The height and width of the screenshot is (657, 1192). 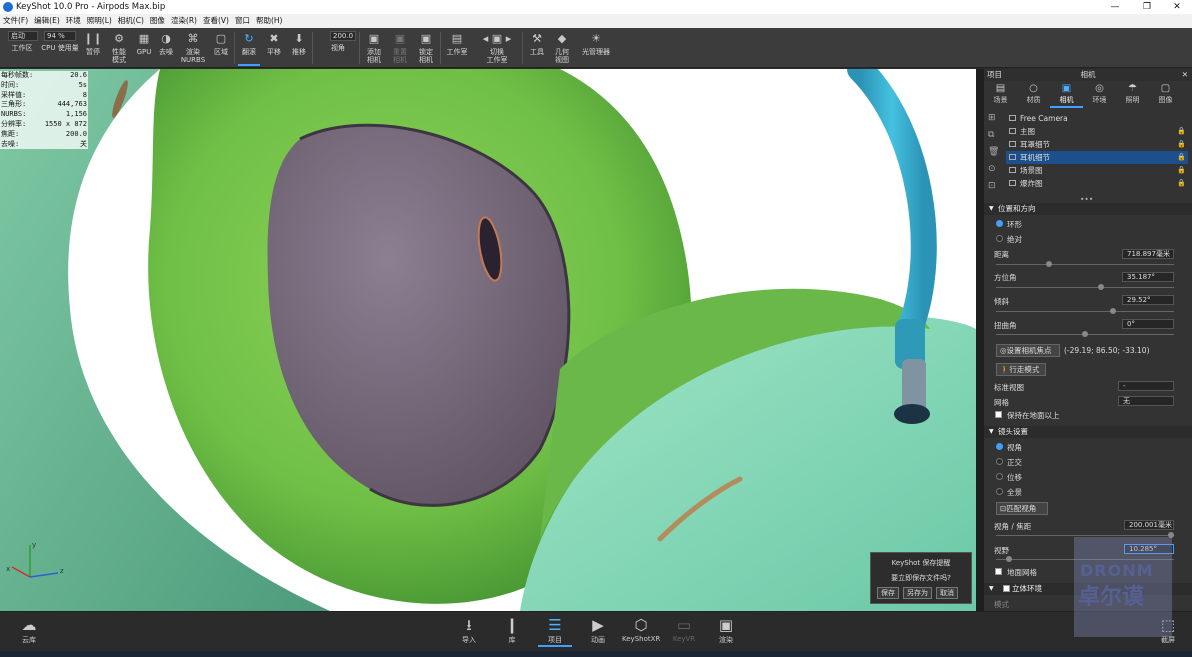 I want to click on panorama-radio, so click(x=999, y=491).